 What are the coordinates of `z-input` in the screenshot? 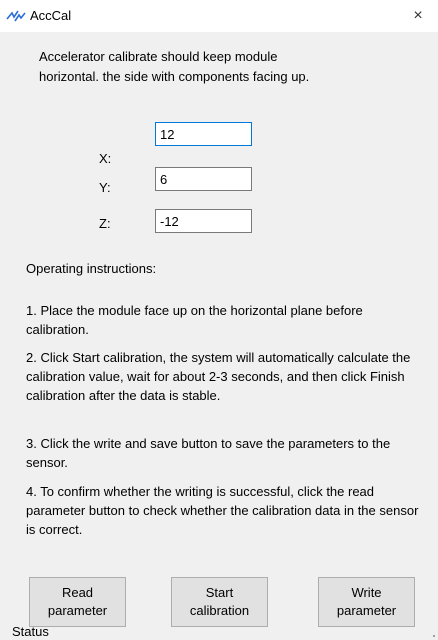 It's located at (203, 221).